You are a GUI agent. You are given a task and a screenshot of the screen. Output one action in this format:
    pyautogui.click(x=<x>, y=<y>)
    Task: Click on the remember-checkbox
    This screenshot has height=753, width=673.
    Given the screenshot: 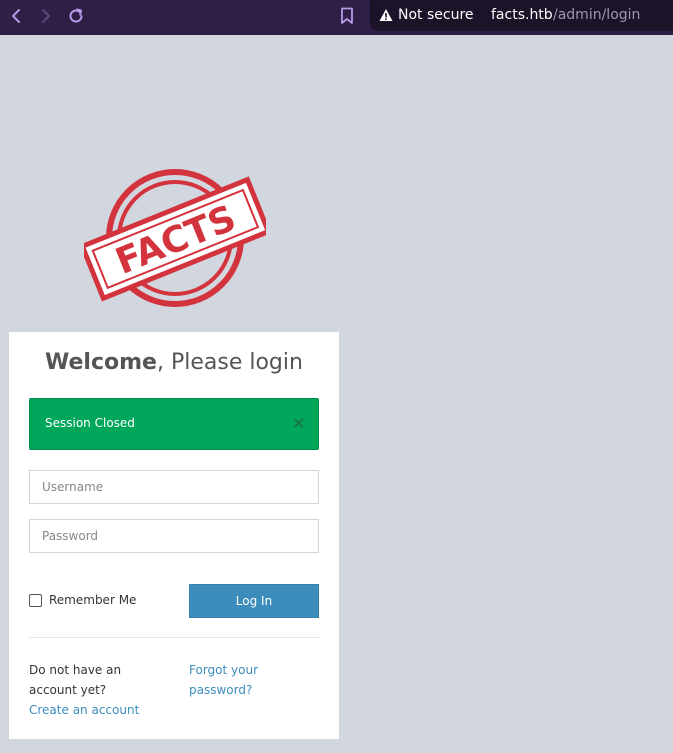 What is the action you would take?
    pyautogui.click(x=35, y=600)
    